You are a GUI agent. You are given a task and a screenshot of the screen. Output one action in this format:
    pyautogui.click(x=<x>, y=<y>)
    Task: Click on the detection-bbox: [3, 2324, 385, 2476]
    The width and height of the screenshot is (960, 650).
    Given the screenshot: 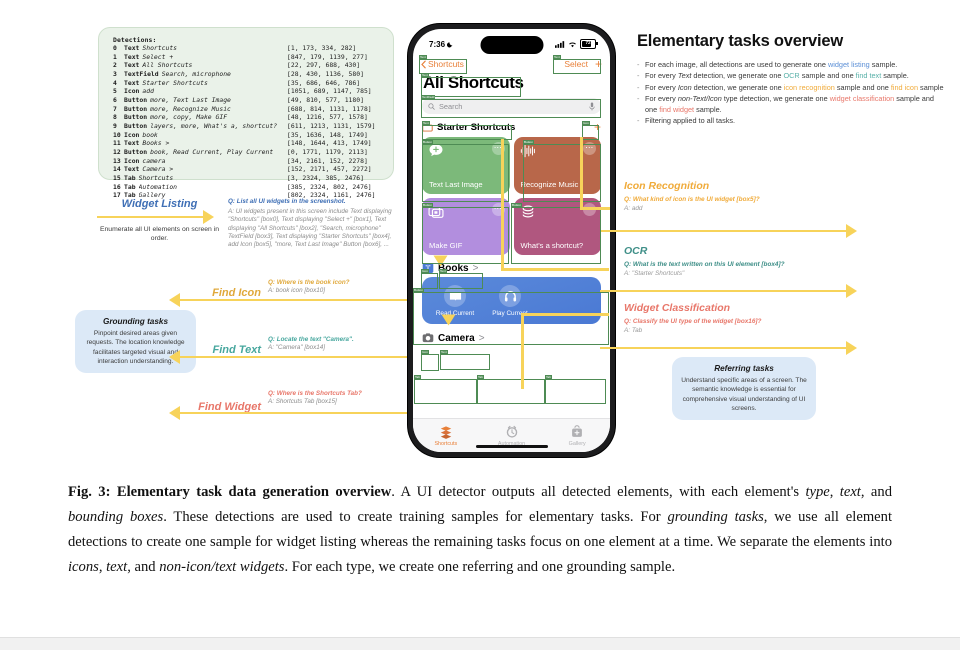 What is the action you would take?
    pyautogui.click(x=325, y=177)
    